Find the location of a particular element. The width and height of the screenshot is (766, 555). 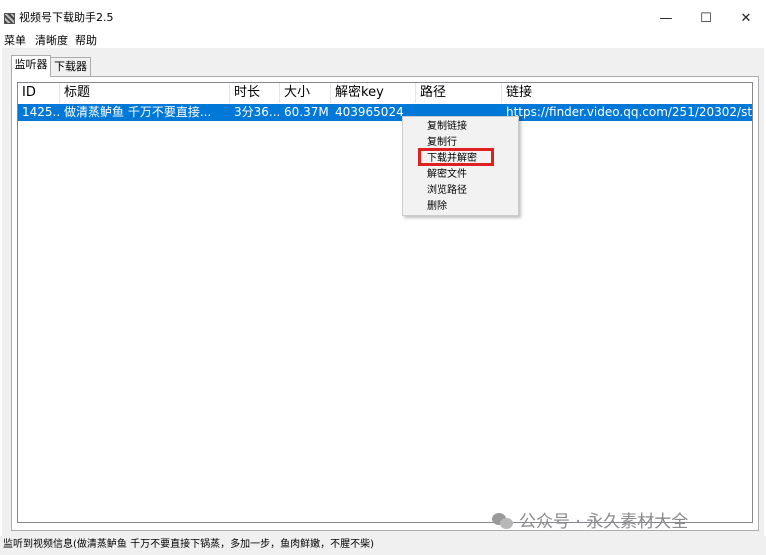

column-header-duration: 时长 is located at coordinates (255, 93).